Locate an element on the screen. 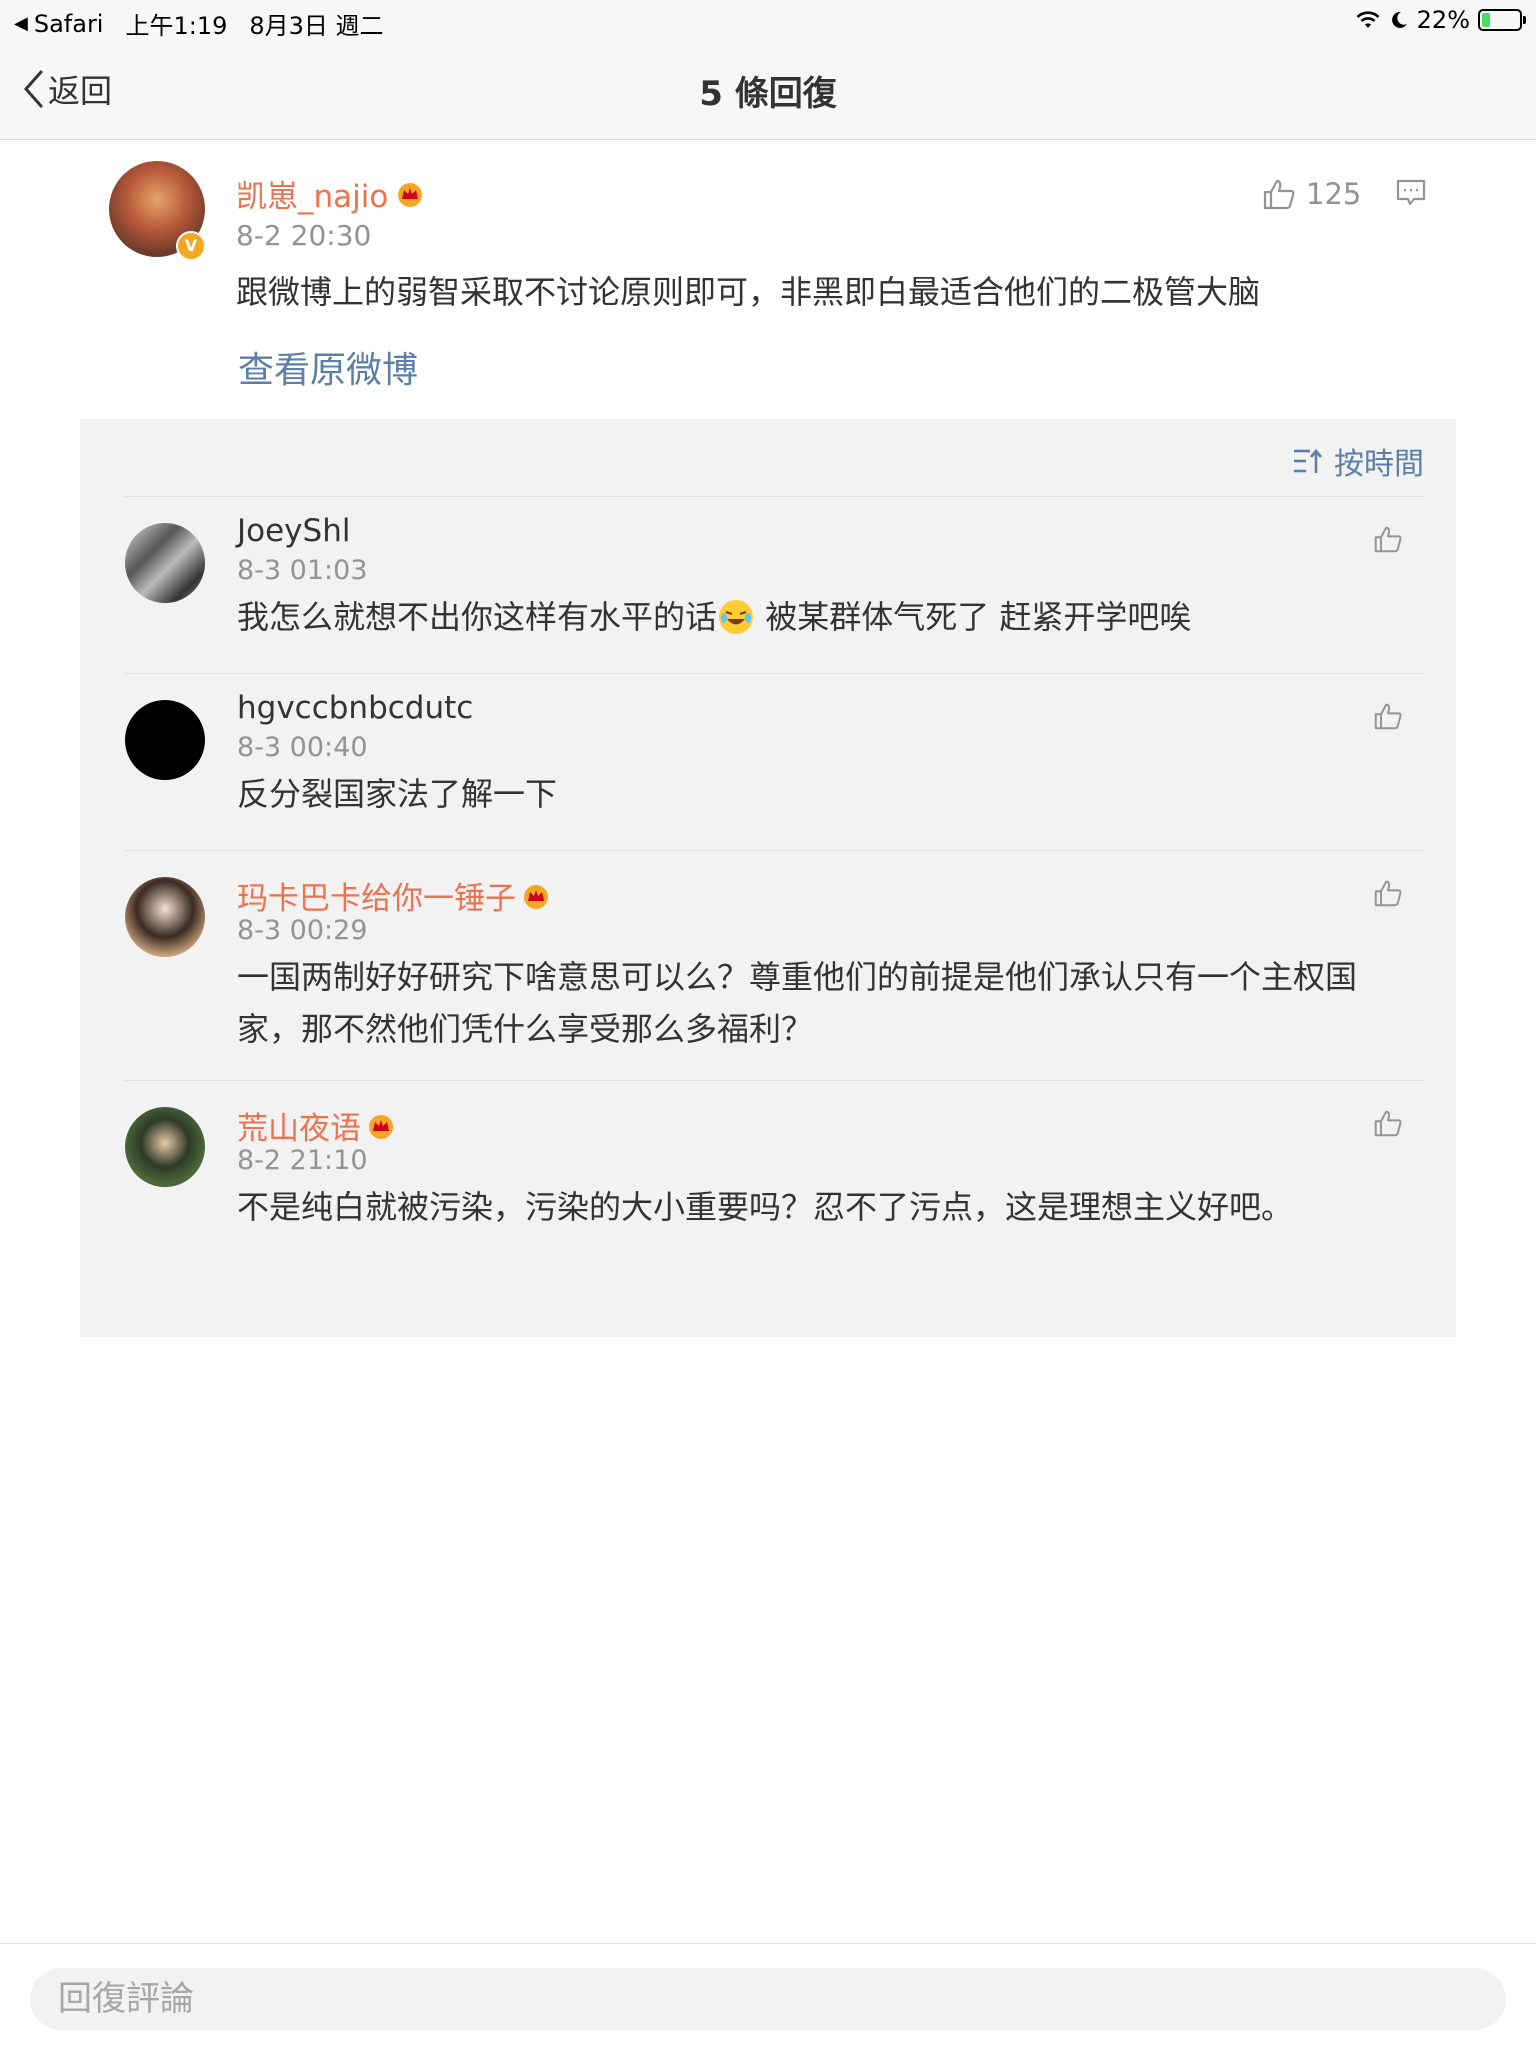 The height and width of the screenshot is (2048, 1536). reply-time: 8-3 00:29 is located at coordinates (302, 930).